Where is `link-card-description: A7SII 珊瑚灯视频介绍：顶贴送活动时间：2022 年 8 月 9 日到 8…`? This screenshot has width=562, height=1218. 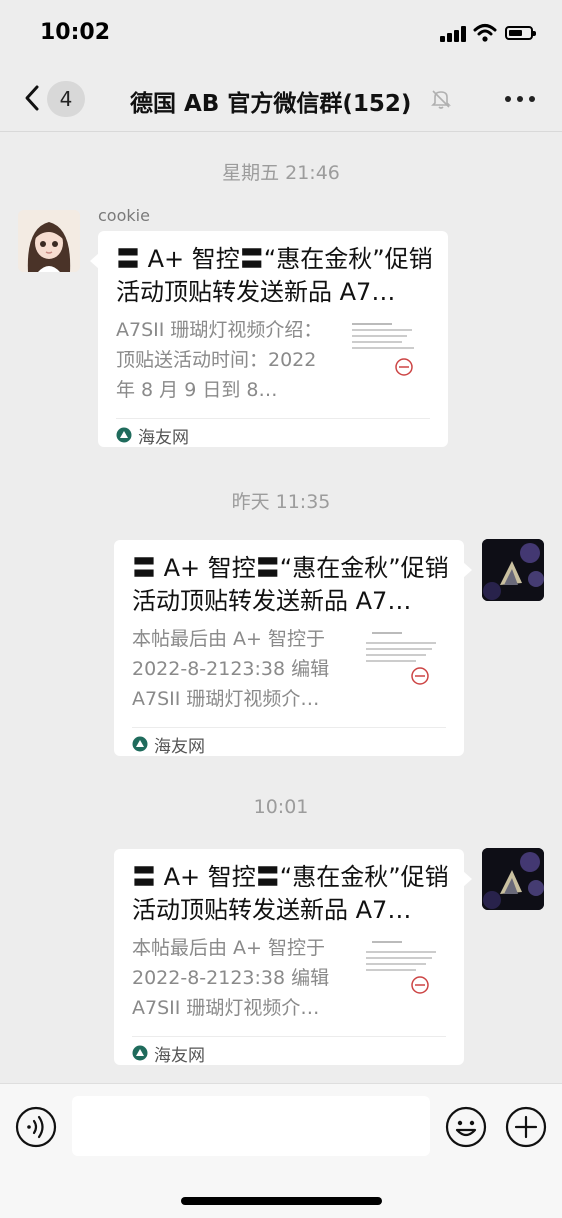 link-card-description: A7SII 珊瑚灯视频介绍：顶贴送活动时间：2022 年 8 月 9 日到 8… is located at coordinates (219, 360).